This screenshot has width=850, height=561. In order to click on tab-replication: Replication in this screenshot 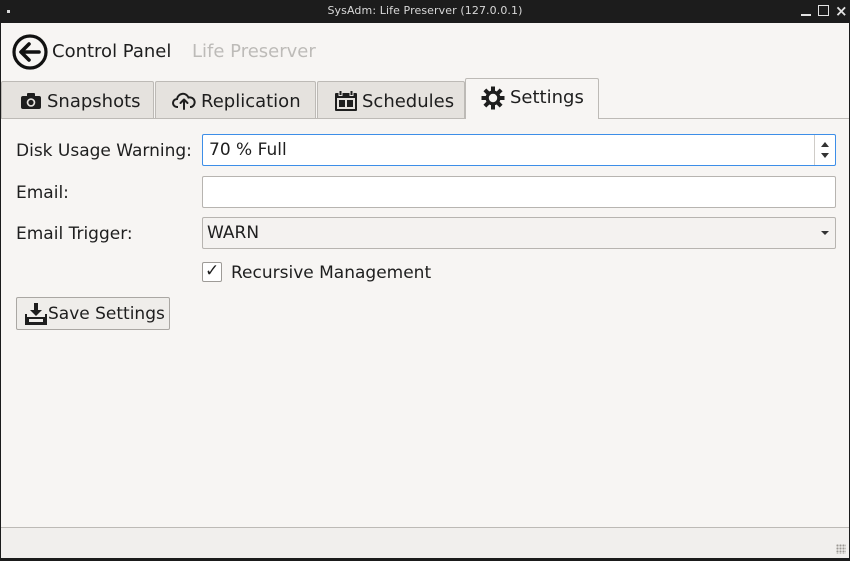, I will do `click(235, 99)`.